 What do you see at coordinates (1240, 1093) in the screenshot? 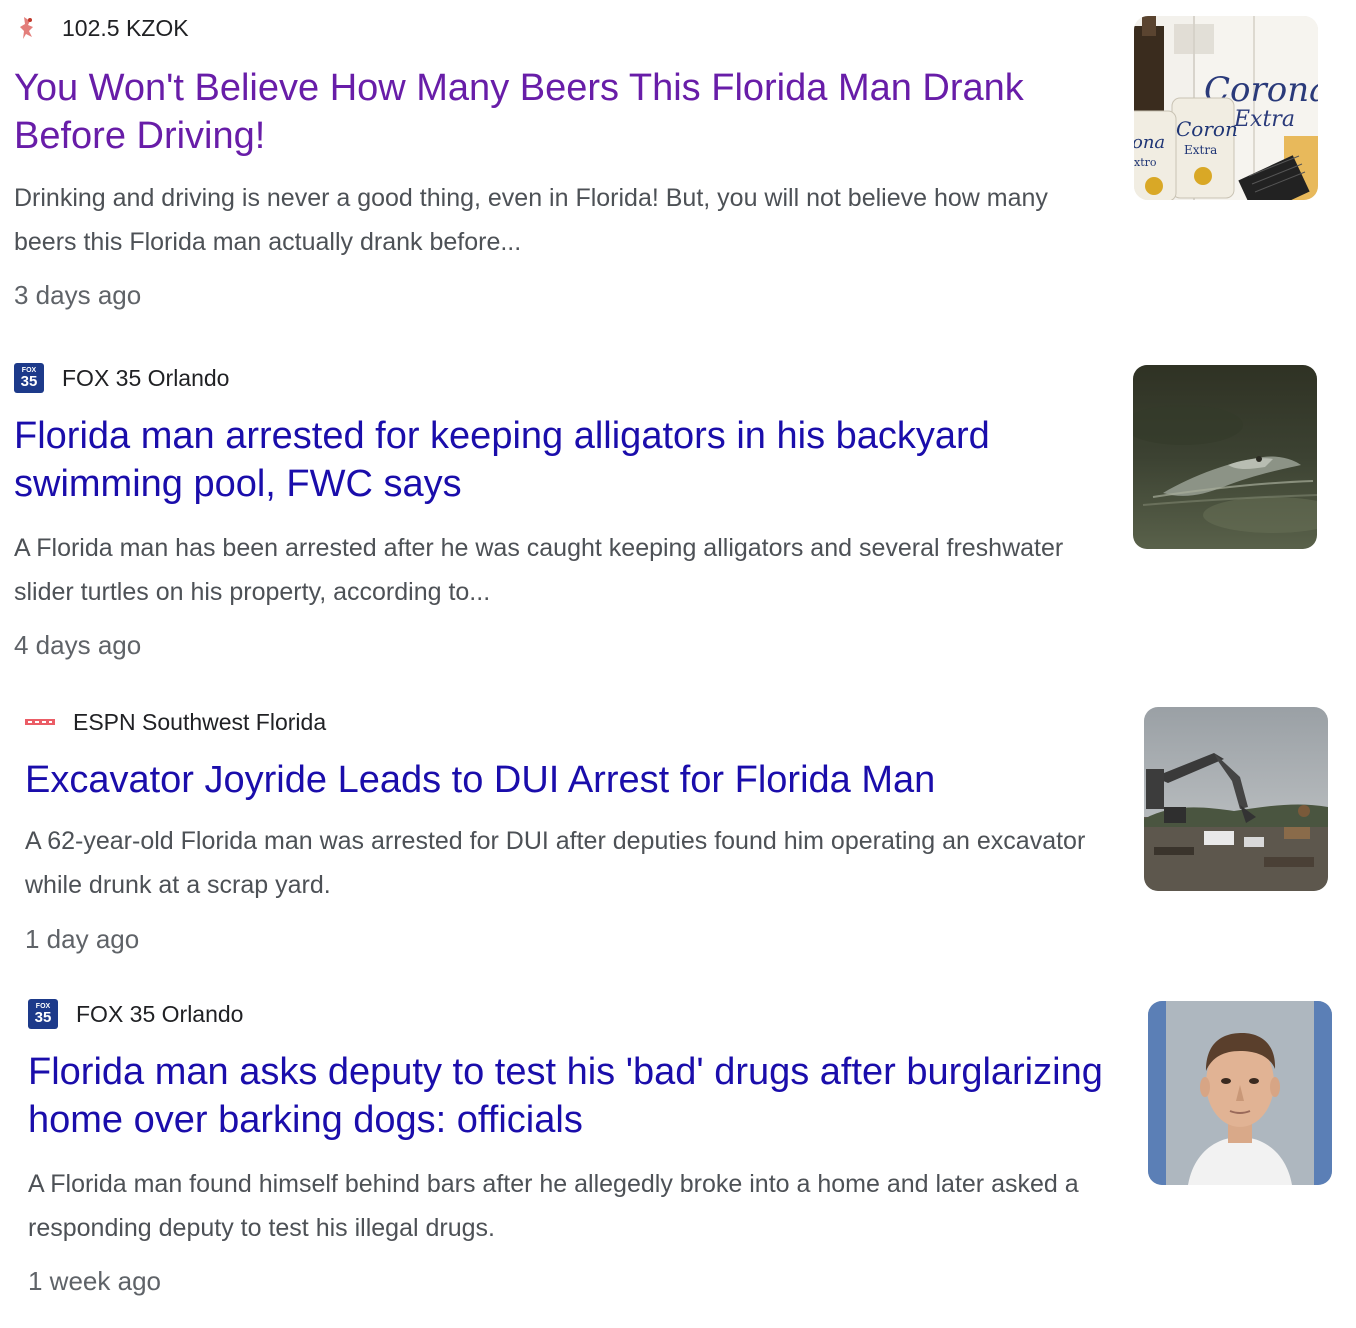
I see `mugshot-thumbnail` at bounding box center [1240, 1093].